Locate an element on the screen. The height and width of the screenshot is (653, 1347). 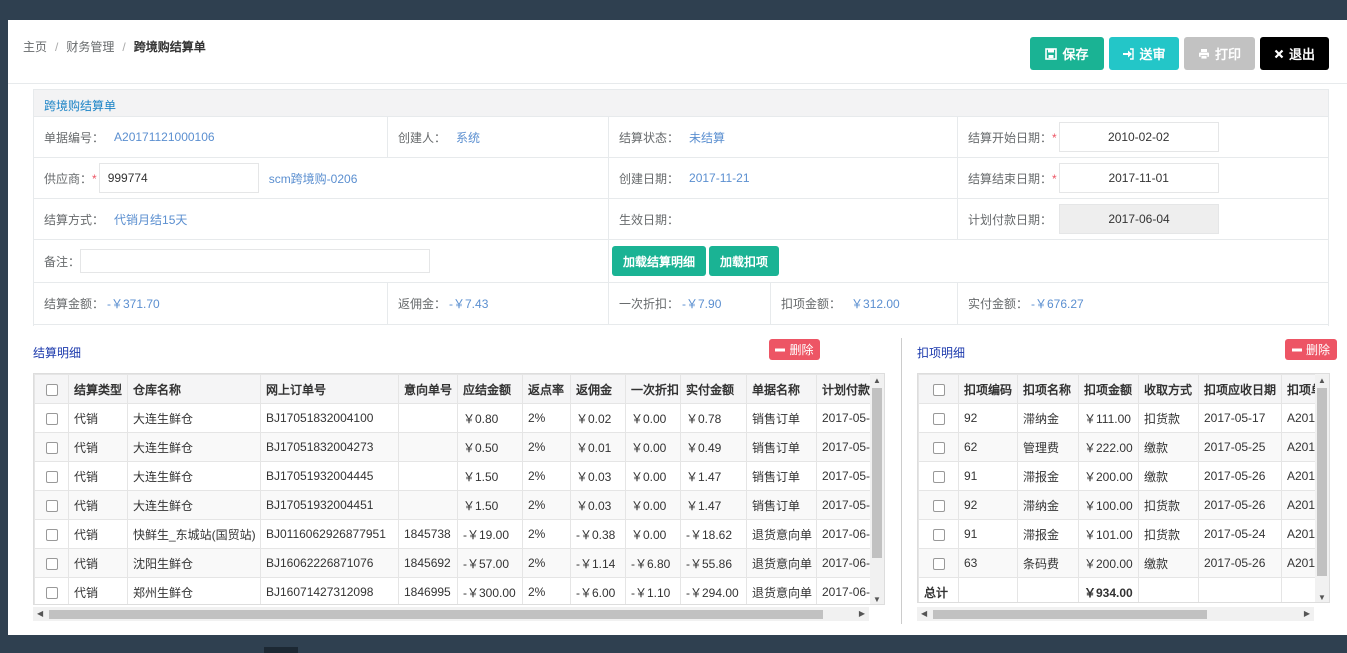
table-cell: 滞报金 is located at coordinates (1048, 476).